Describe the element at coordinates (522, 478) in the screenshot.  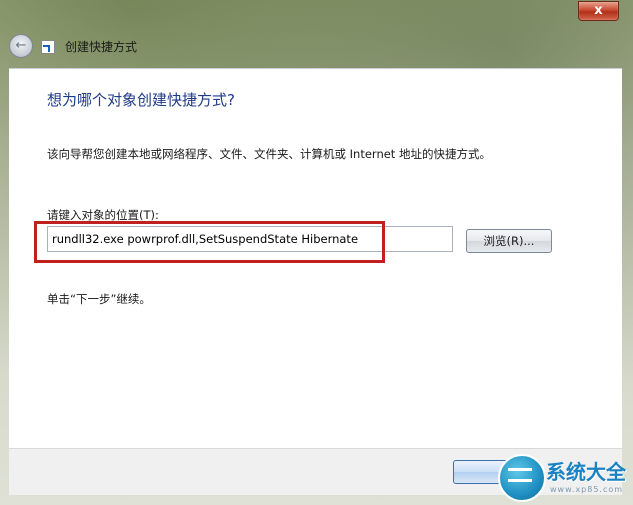
I see `globe-icon` at that location.